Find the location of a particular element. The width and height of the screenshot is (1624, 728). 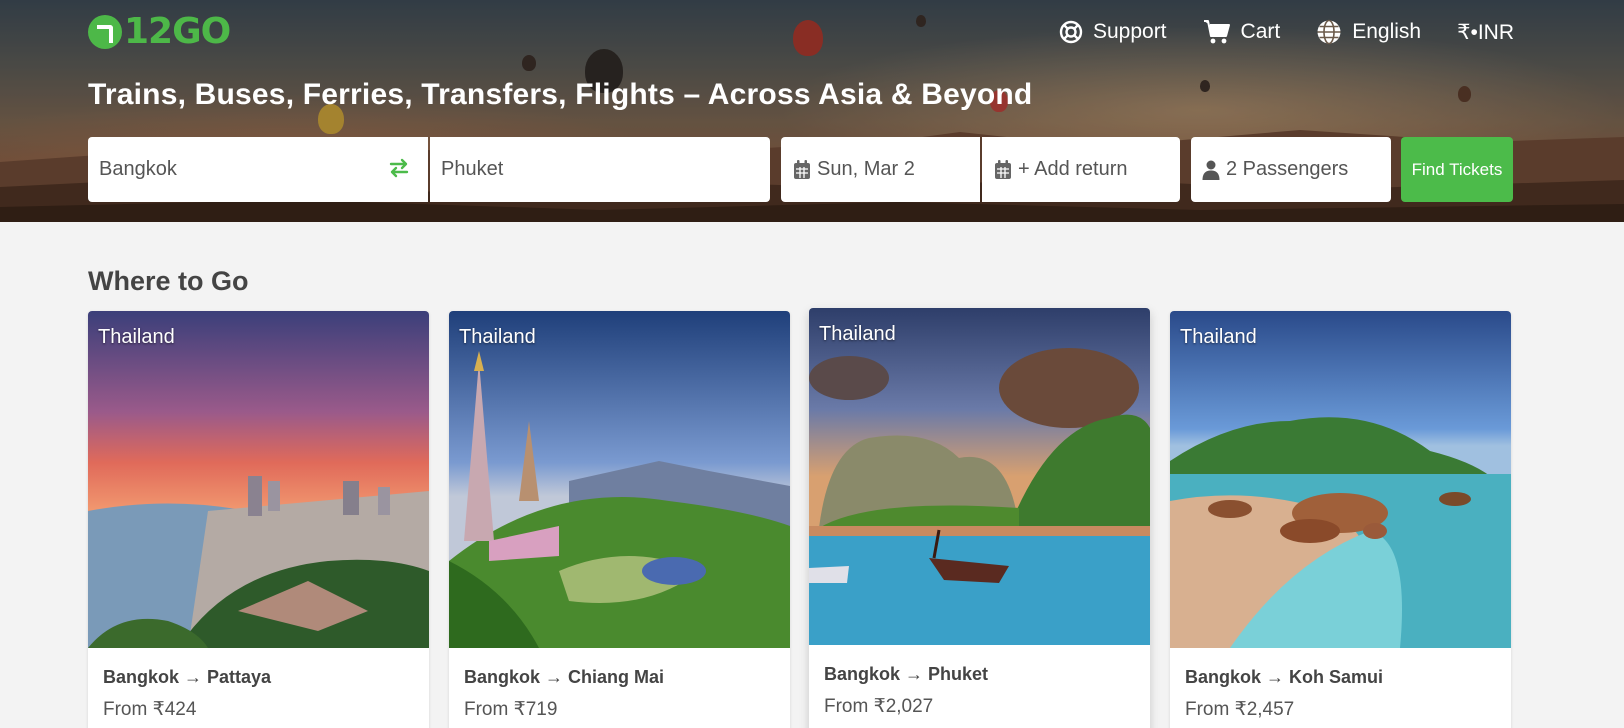

currency-label: ₹•INR is located at coordinates (1485, 32).